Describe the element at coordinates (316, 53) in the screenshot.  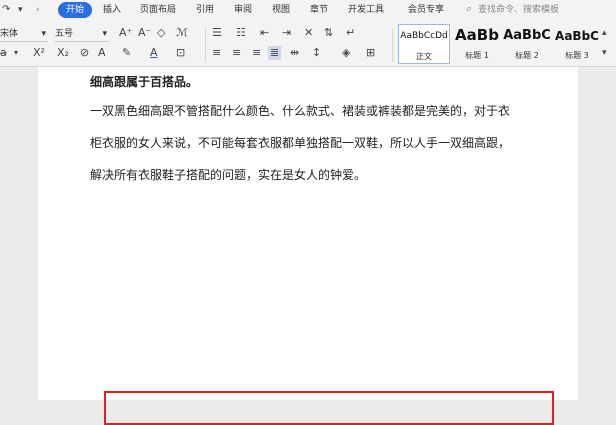
I see `line-spacing-icon: ↕` at that location.